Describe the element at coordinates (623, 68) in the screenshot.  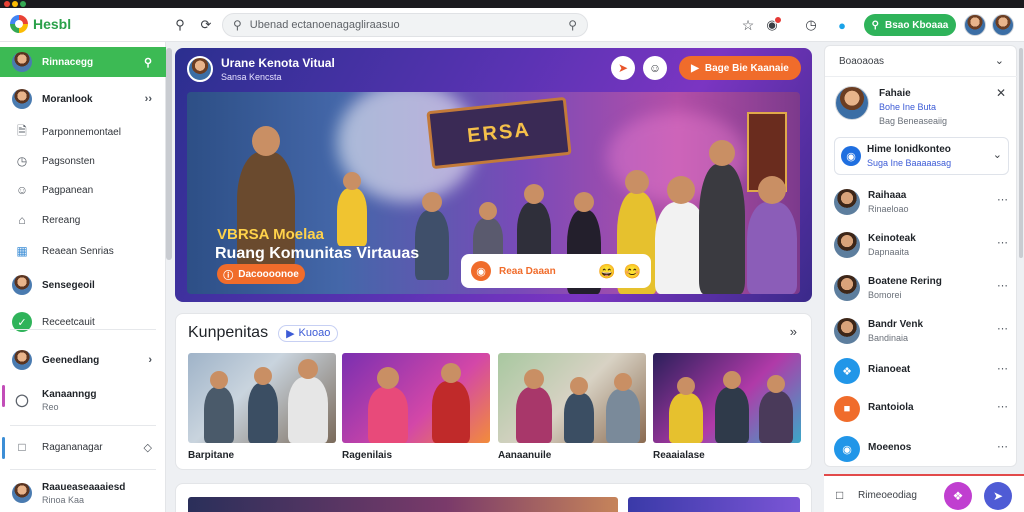
I see `rocket-icon: ➤` at that location.